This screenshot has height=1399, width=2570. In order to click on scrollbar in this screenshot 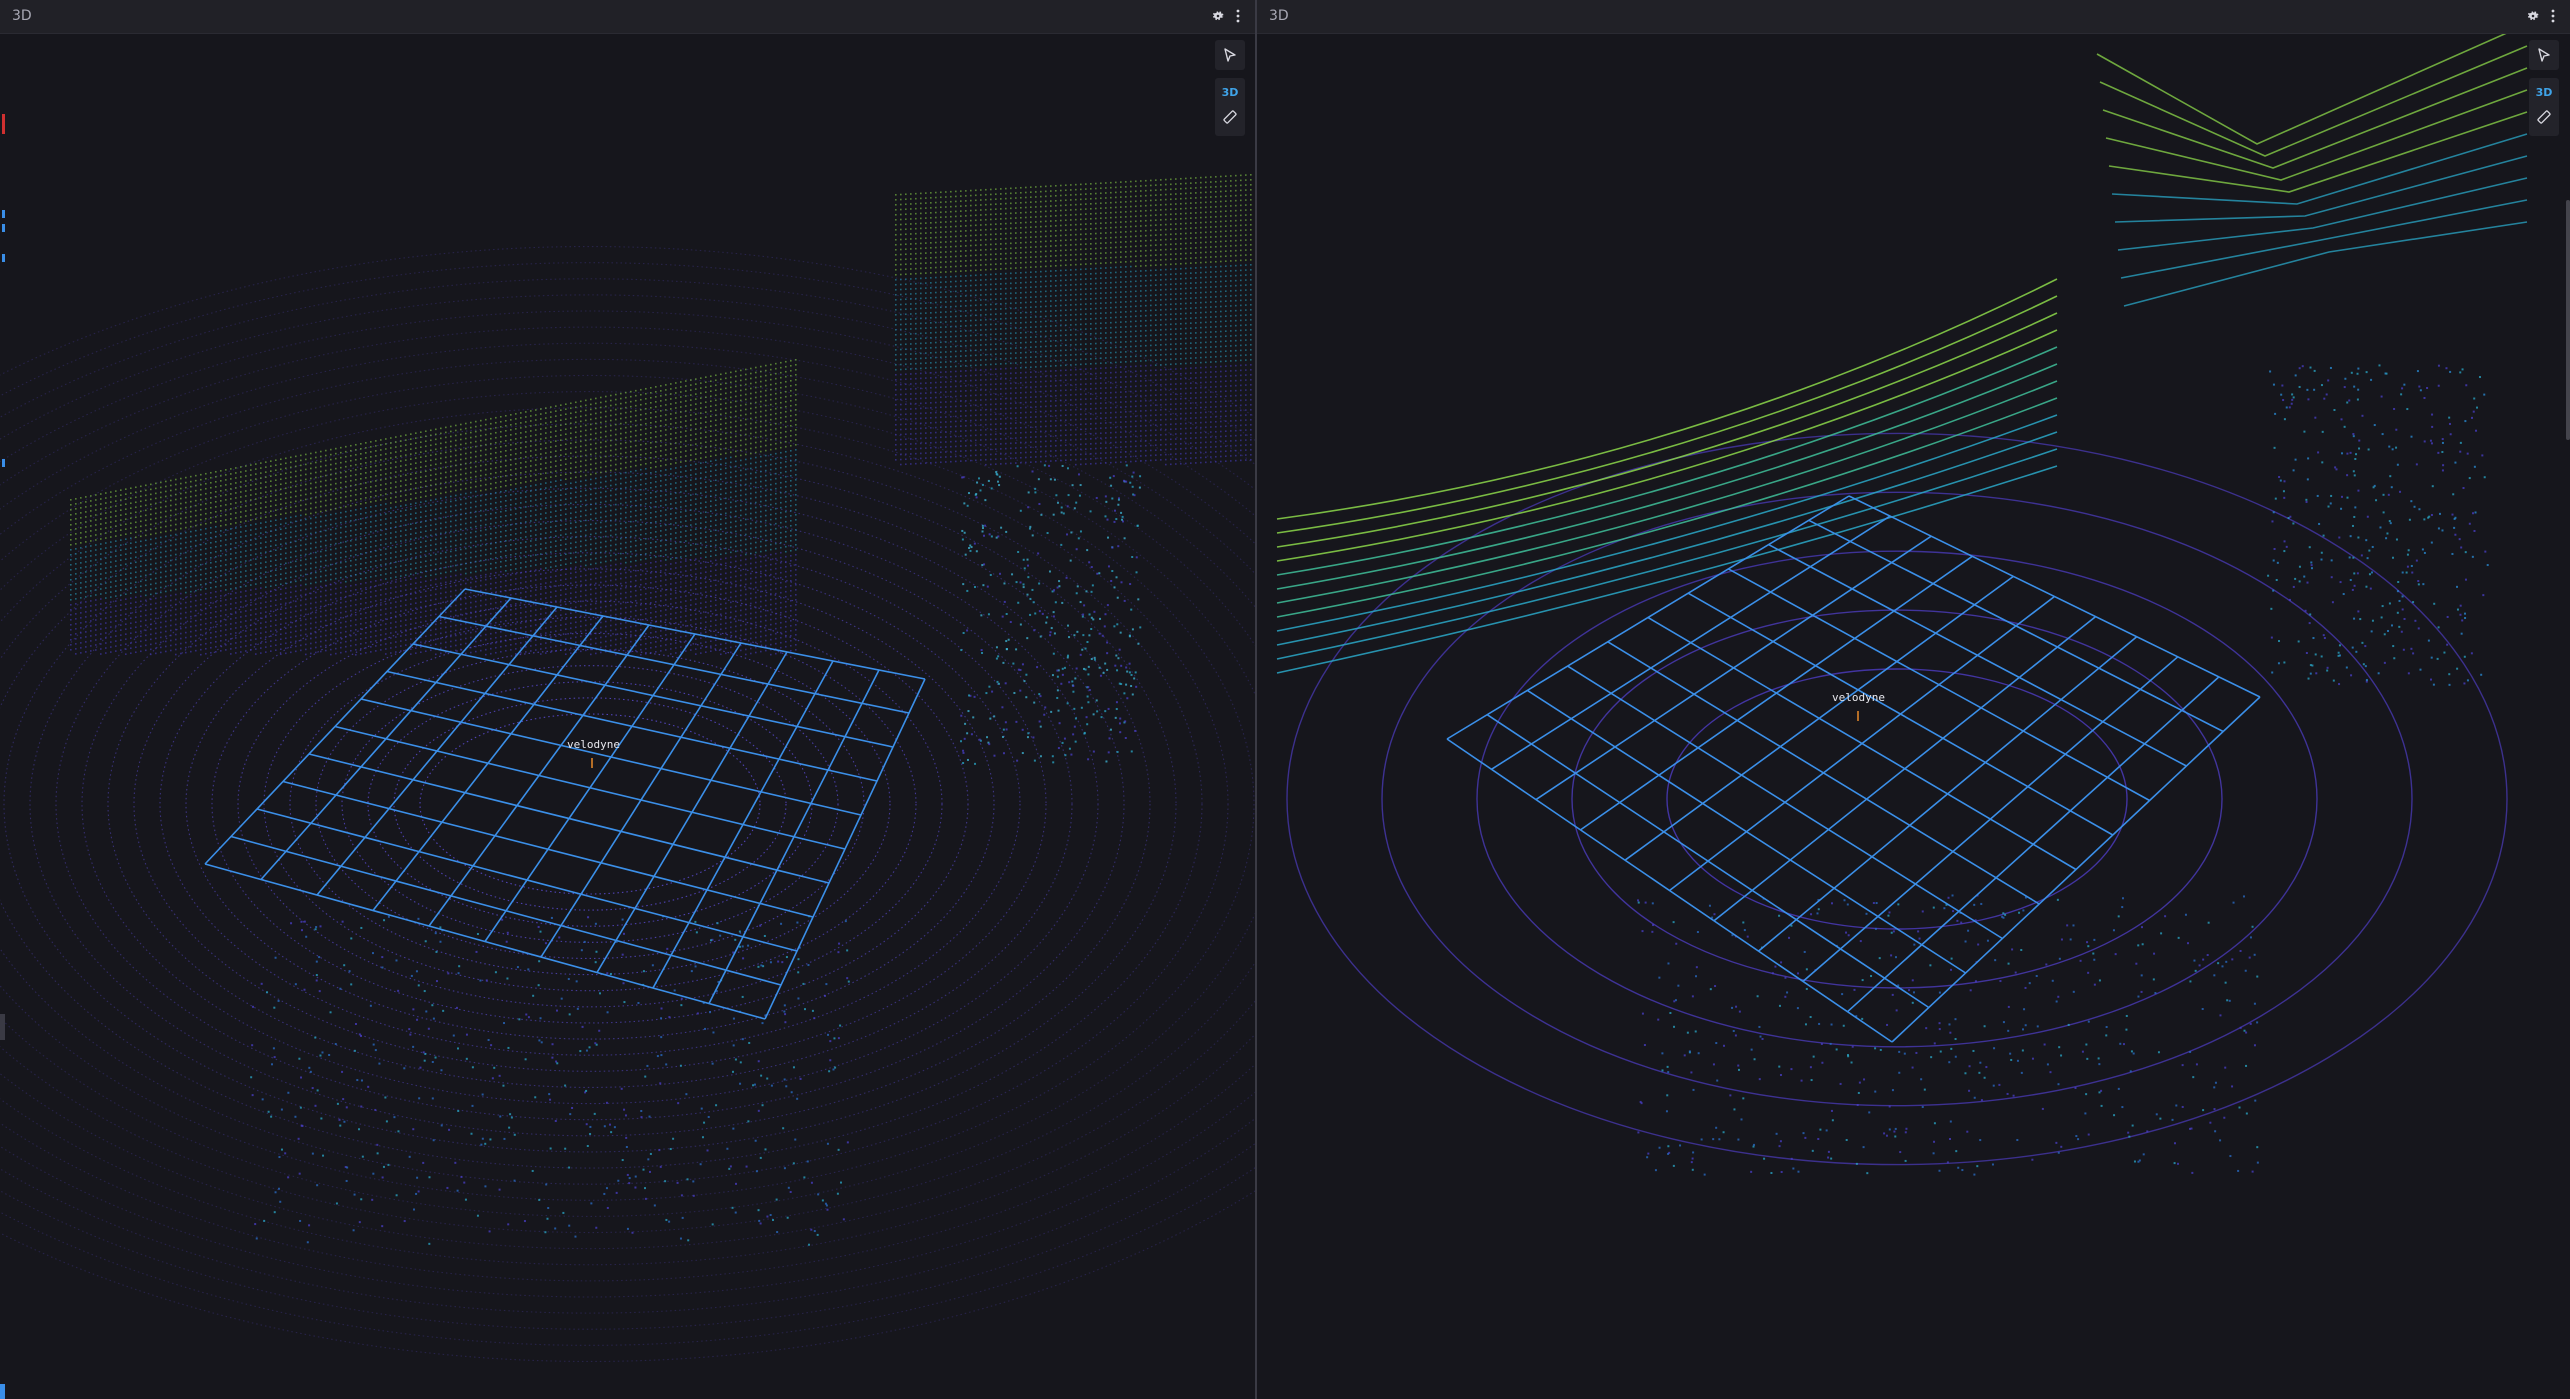, I will do `click(2568, 320)`.